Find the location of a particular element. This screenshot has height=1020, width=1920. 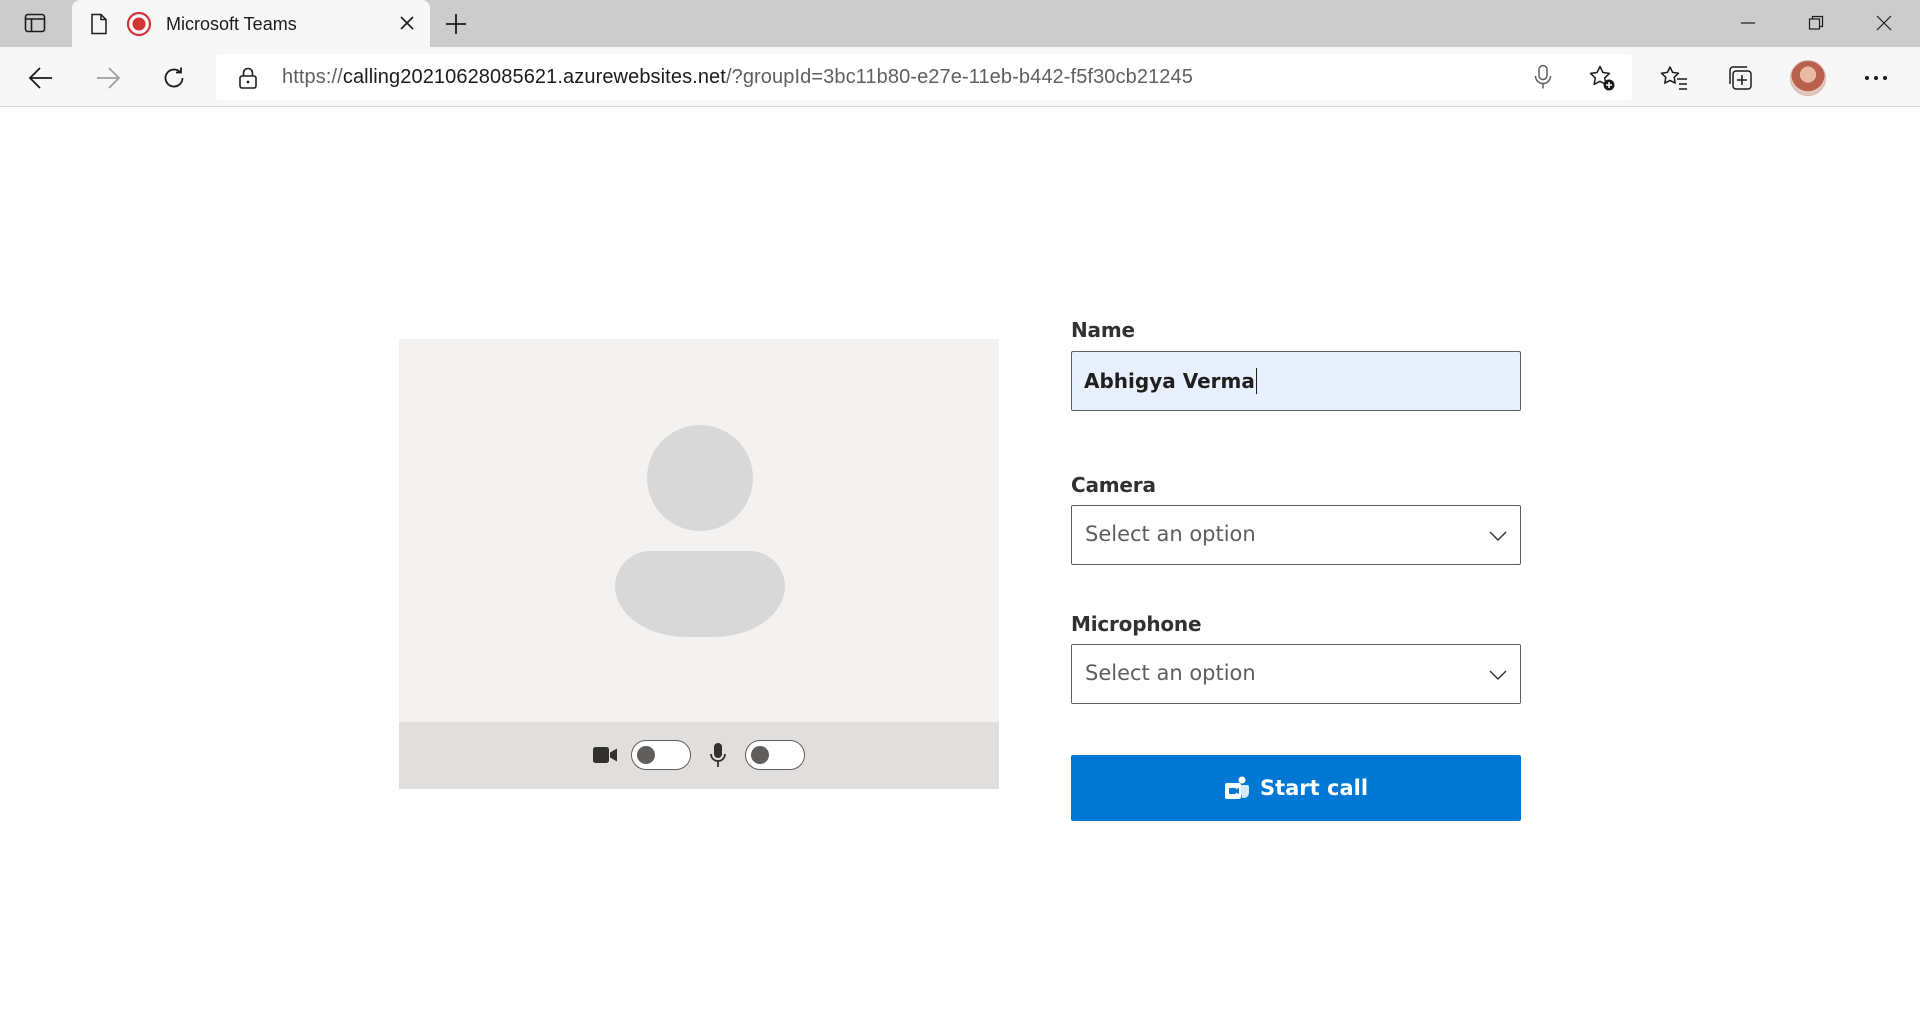

local-preview is located at coordinates (699, 564).